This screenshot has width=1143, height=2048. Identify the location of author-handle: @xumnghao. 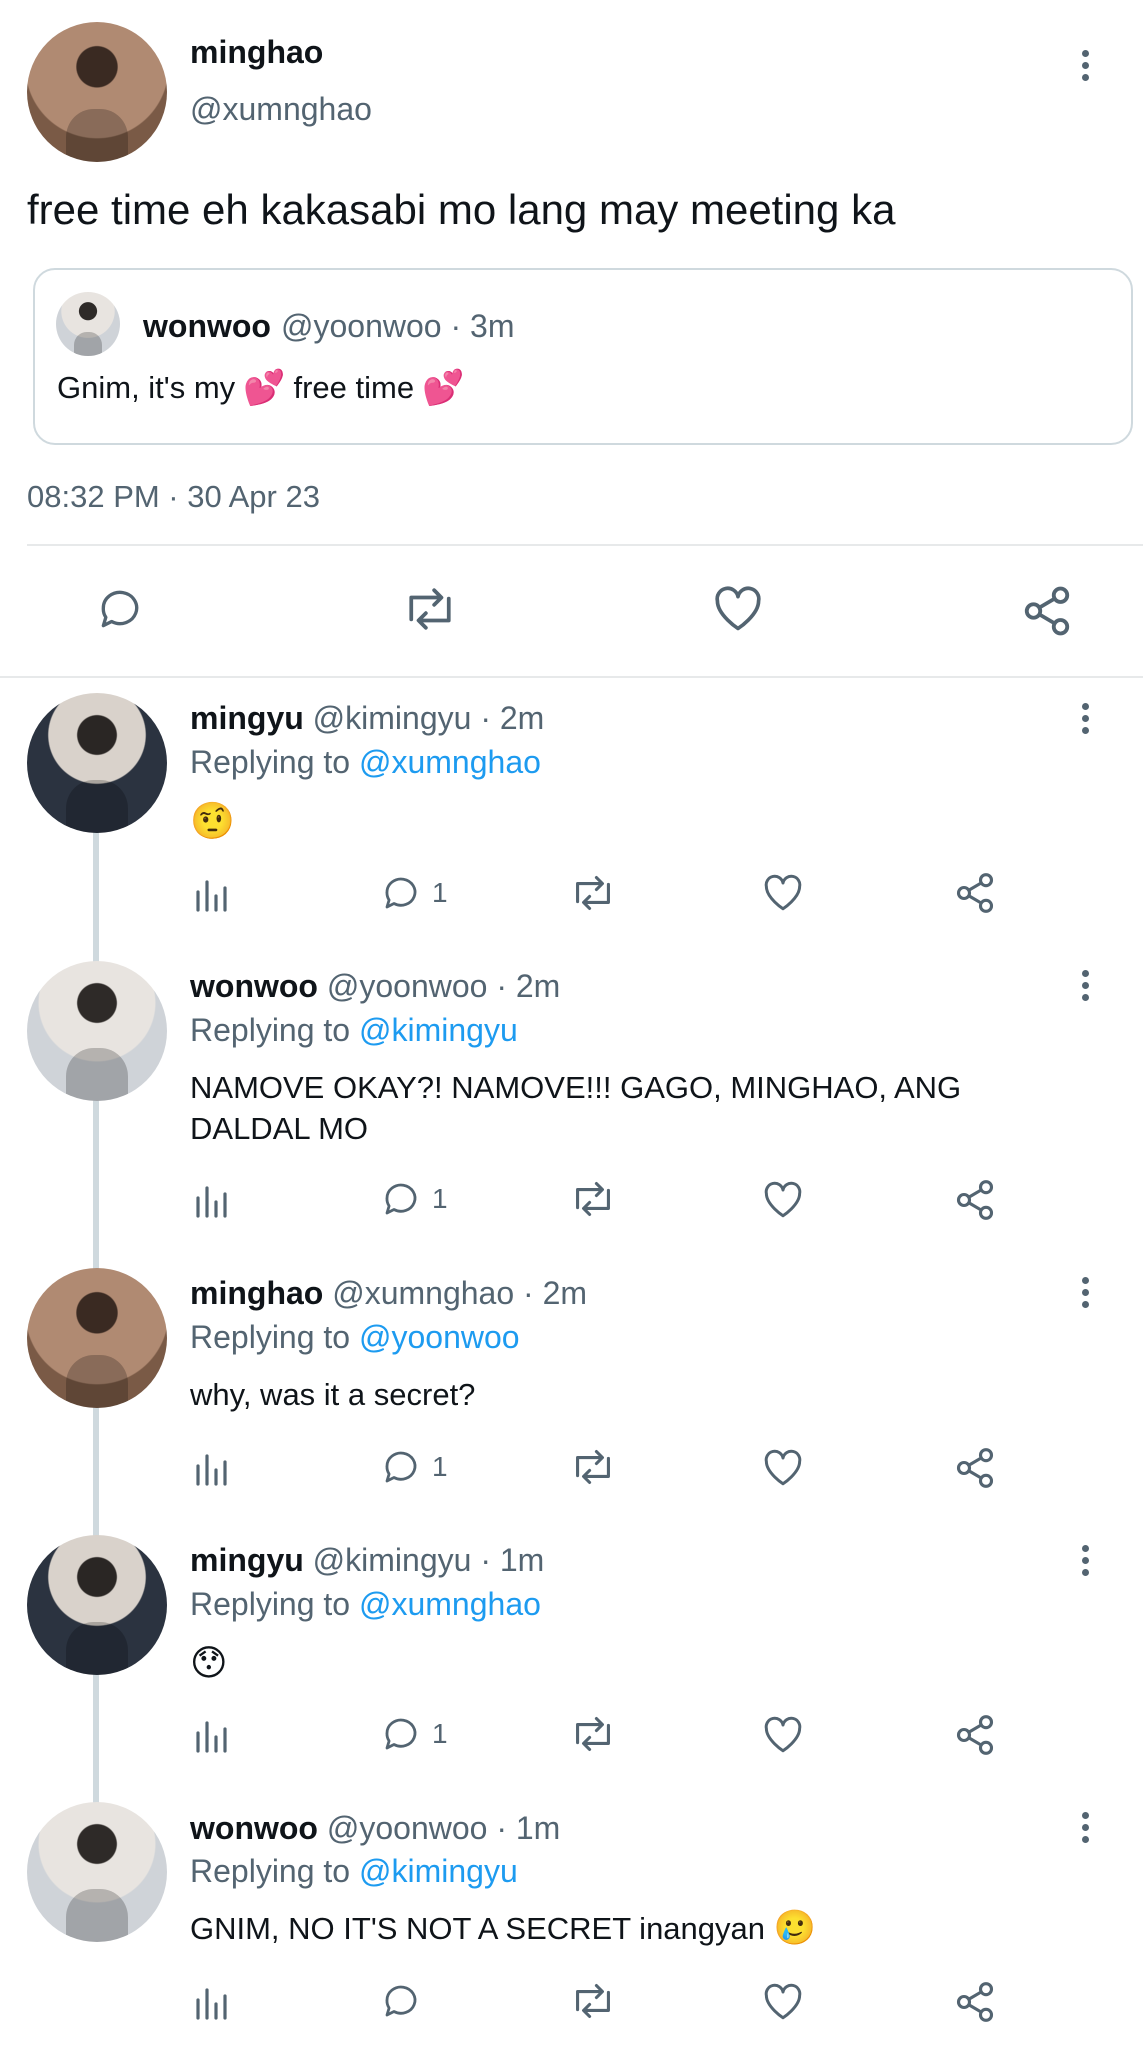
(281, 109).